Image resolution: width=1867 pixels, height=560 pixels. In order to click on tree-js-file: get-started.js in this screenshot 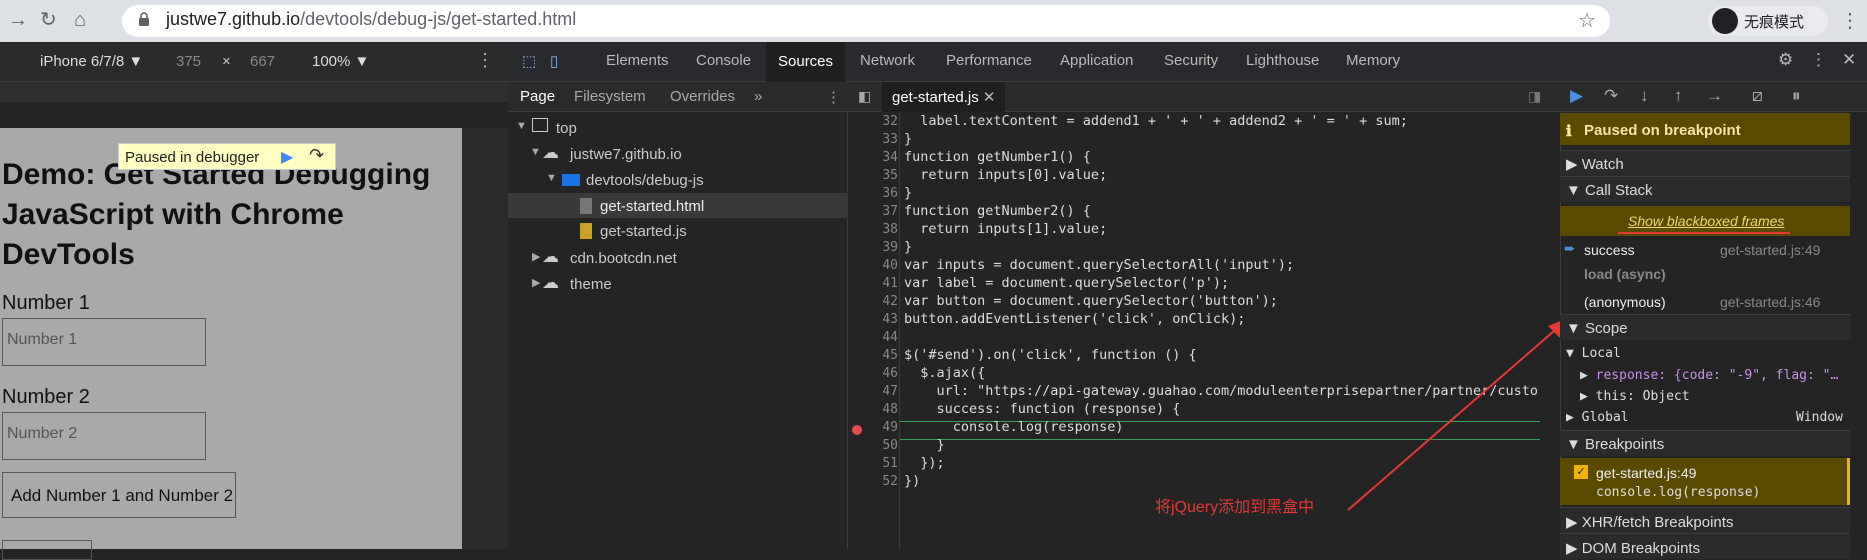, I will do `click(643, 231)`.